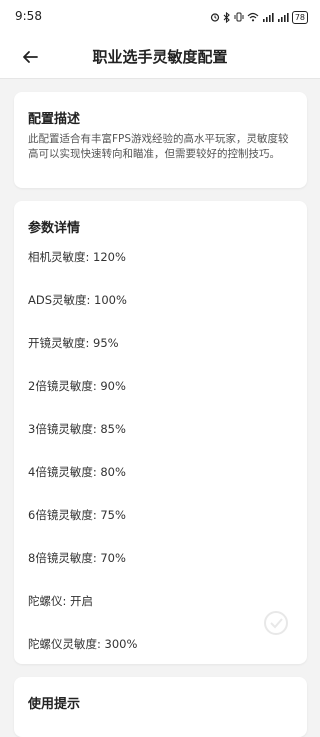  I want to click on description-title: 配置描述, so click(54, 119).